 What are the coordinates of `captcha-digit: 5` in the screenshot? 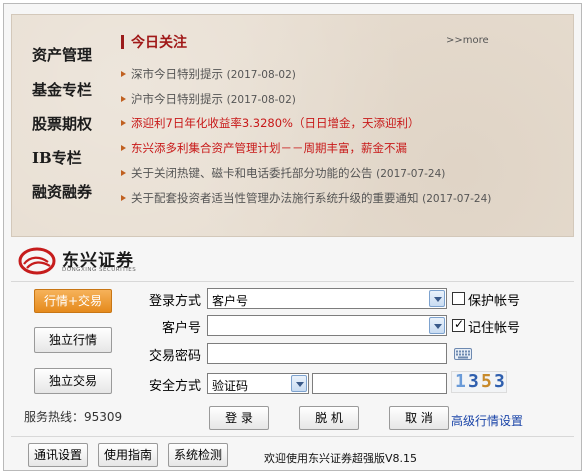 It's located at (486, 381).